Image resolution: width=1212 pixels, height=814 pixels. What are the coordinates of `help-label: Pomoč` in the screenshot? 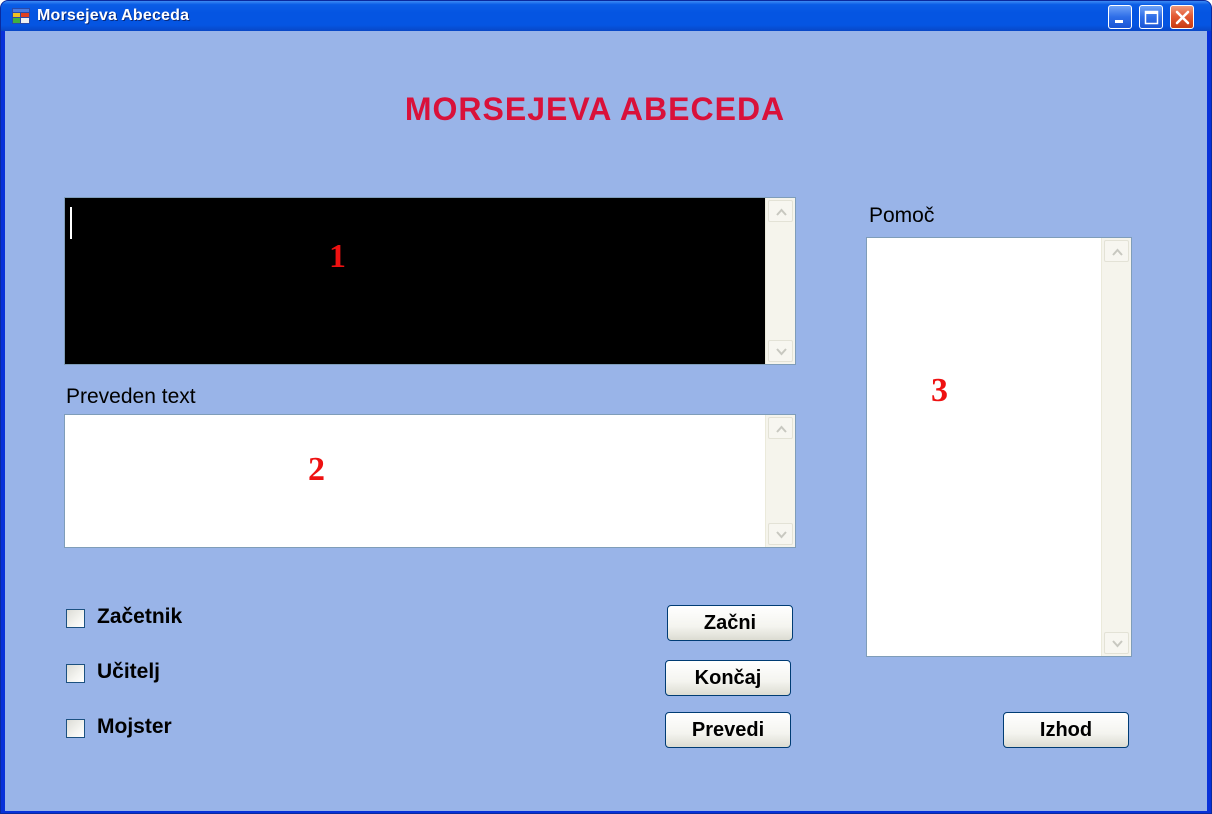 It's located at (902, 215).